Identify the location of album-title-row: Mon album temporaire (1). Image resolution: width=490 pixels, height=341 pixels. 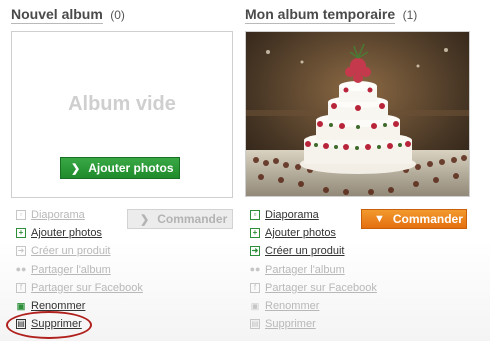
(331, 16).